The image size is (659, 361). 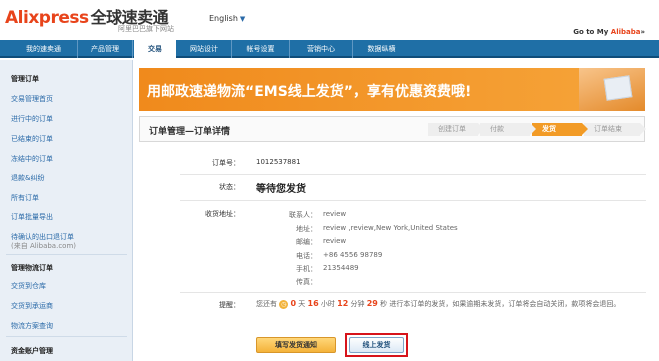 What do you see at coordinates (357, 304) in the screenshot?
I see `countdown-minutes-unit: 分钟` at bounding box center [357, 304].